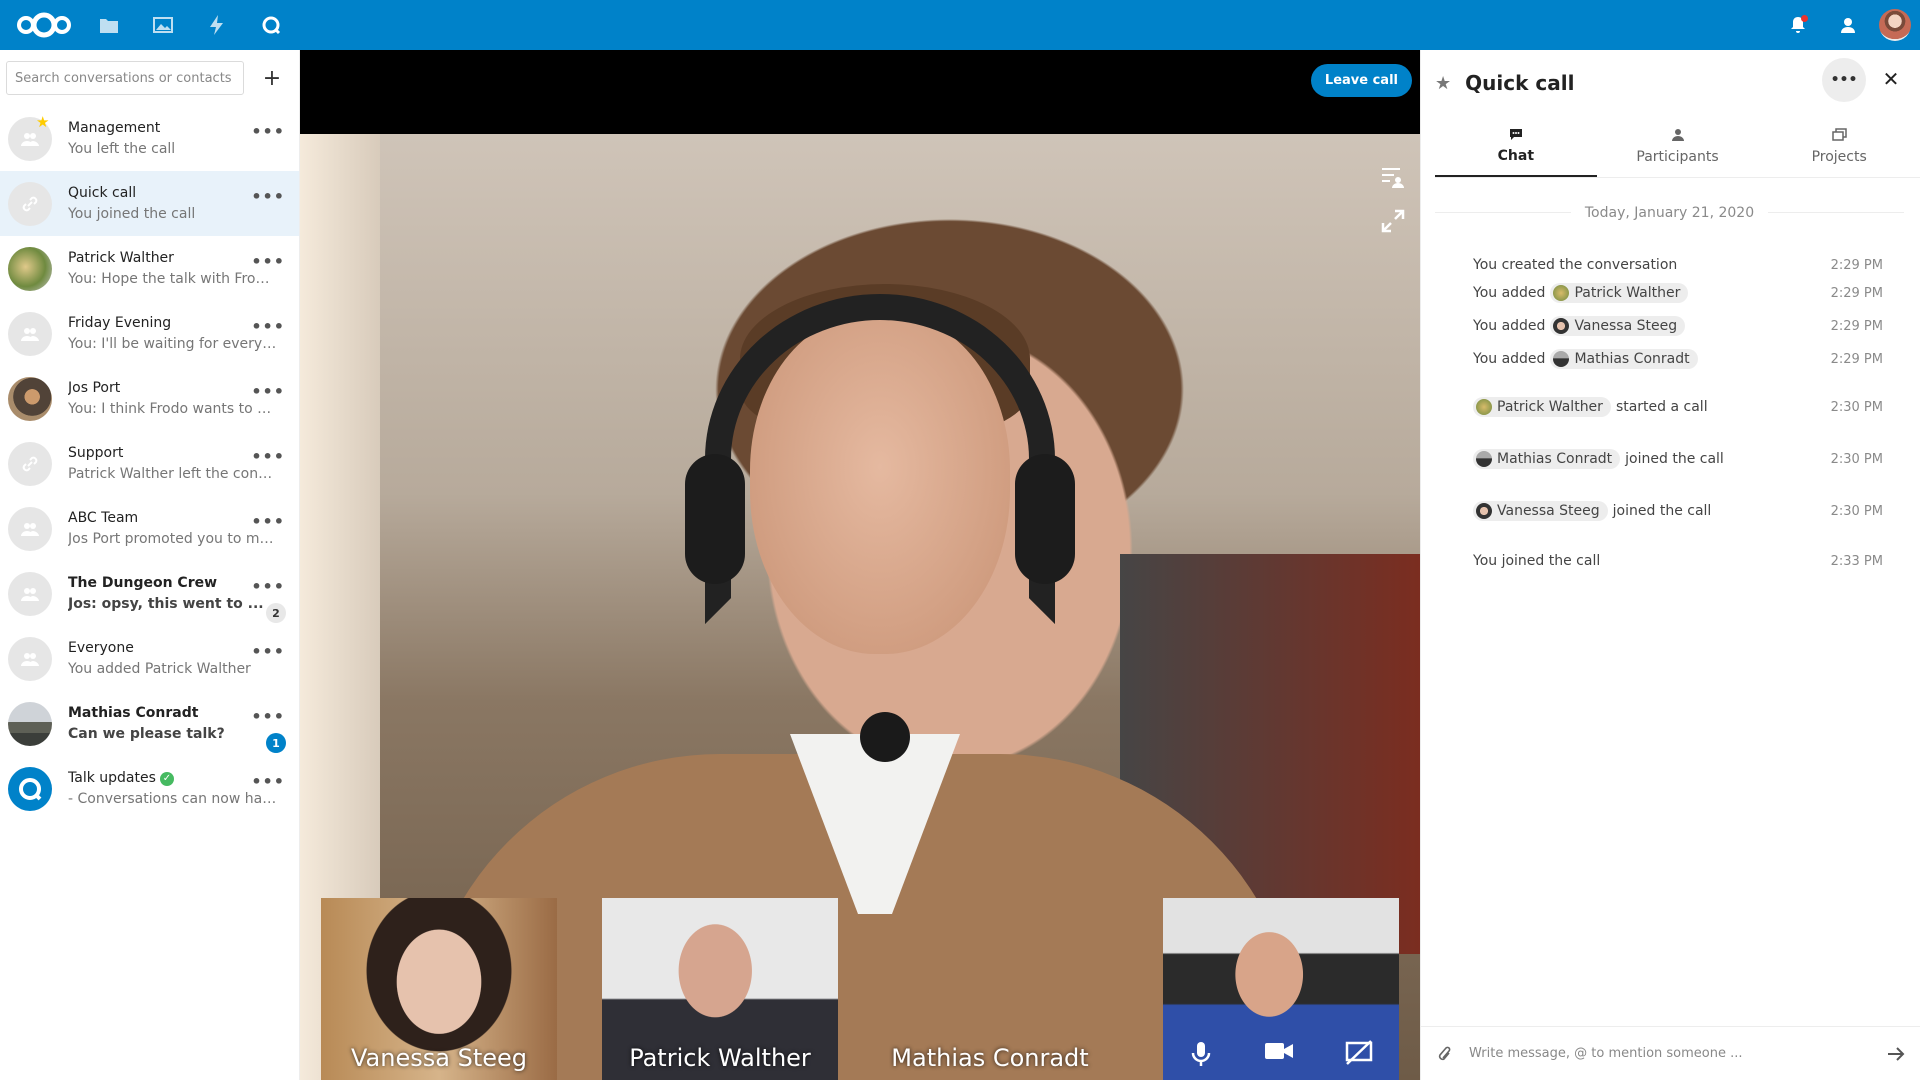 The width and height of the screenshot is (1920, 1080). What do you see at coordinates (1516, 155) in the screenshot?
I see `tab-label: Chat` at bounding box center [1516, 155].